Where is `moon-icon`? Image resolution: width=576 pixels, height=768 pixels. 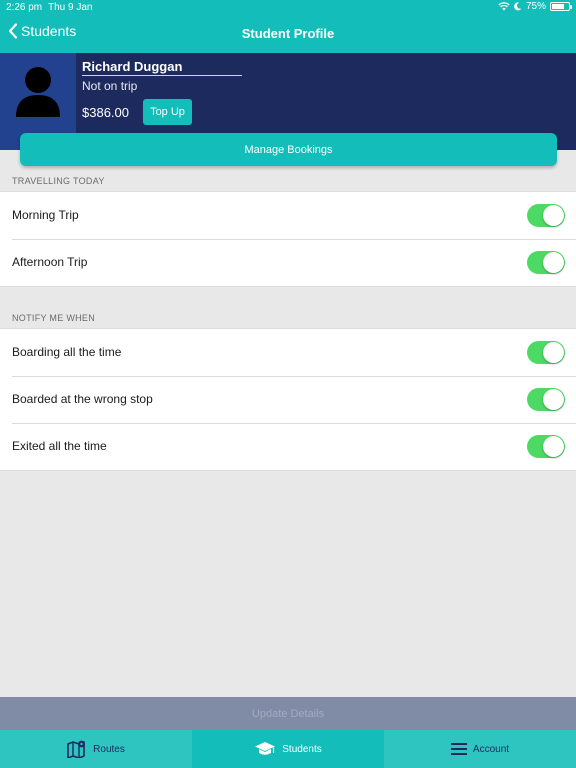 moon-icon is located at coordinates (518, 6).